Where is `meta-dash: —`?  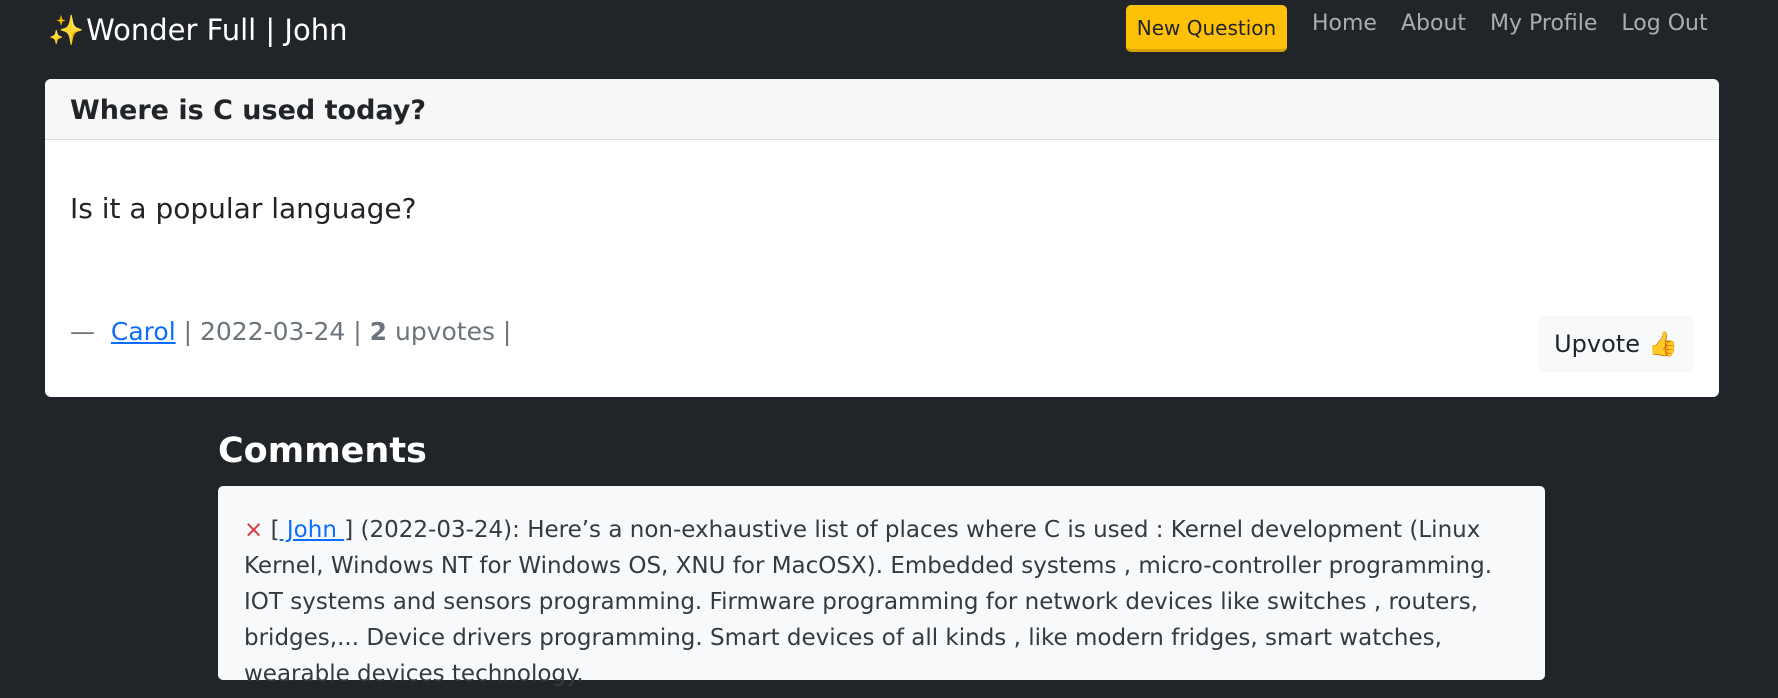
meta-dash: — is located at coordinates (82, 331).